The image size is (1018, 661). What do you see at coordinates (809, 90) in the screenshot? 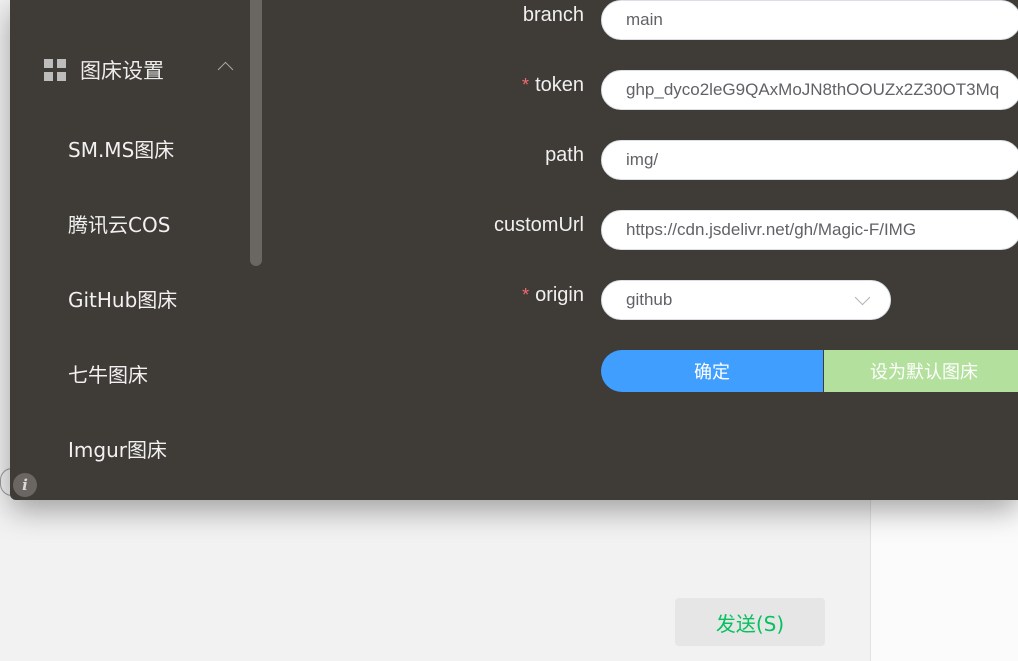
I see `token-input: ghp_dyco2leG9QAxMoJN8thOOUZx2Z30OT3Mq` at bounding box center [809, 90].